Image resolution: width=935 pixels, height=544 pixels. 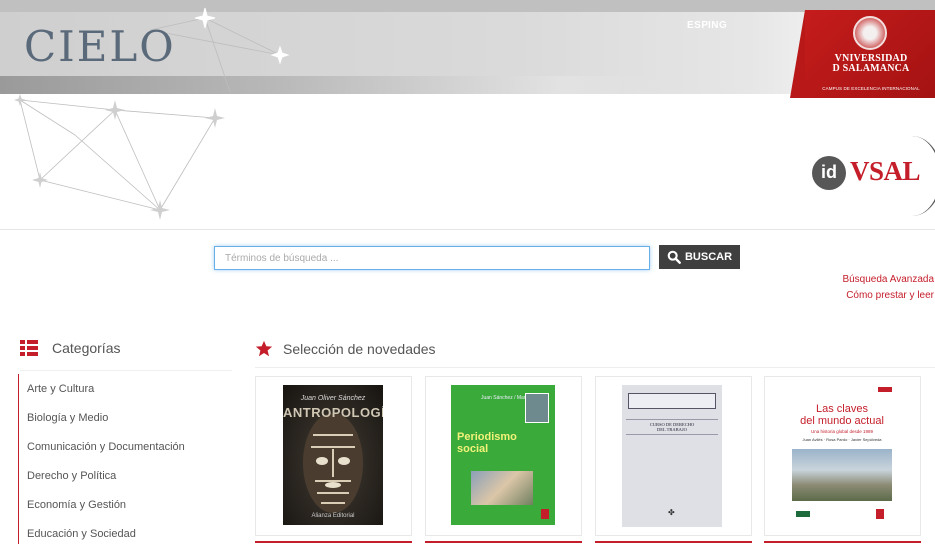 I want to click on category-item: Economía y Gestión, so click(x=125, y=504).